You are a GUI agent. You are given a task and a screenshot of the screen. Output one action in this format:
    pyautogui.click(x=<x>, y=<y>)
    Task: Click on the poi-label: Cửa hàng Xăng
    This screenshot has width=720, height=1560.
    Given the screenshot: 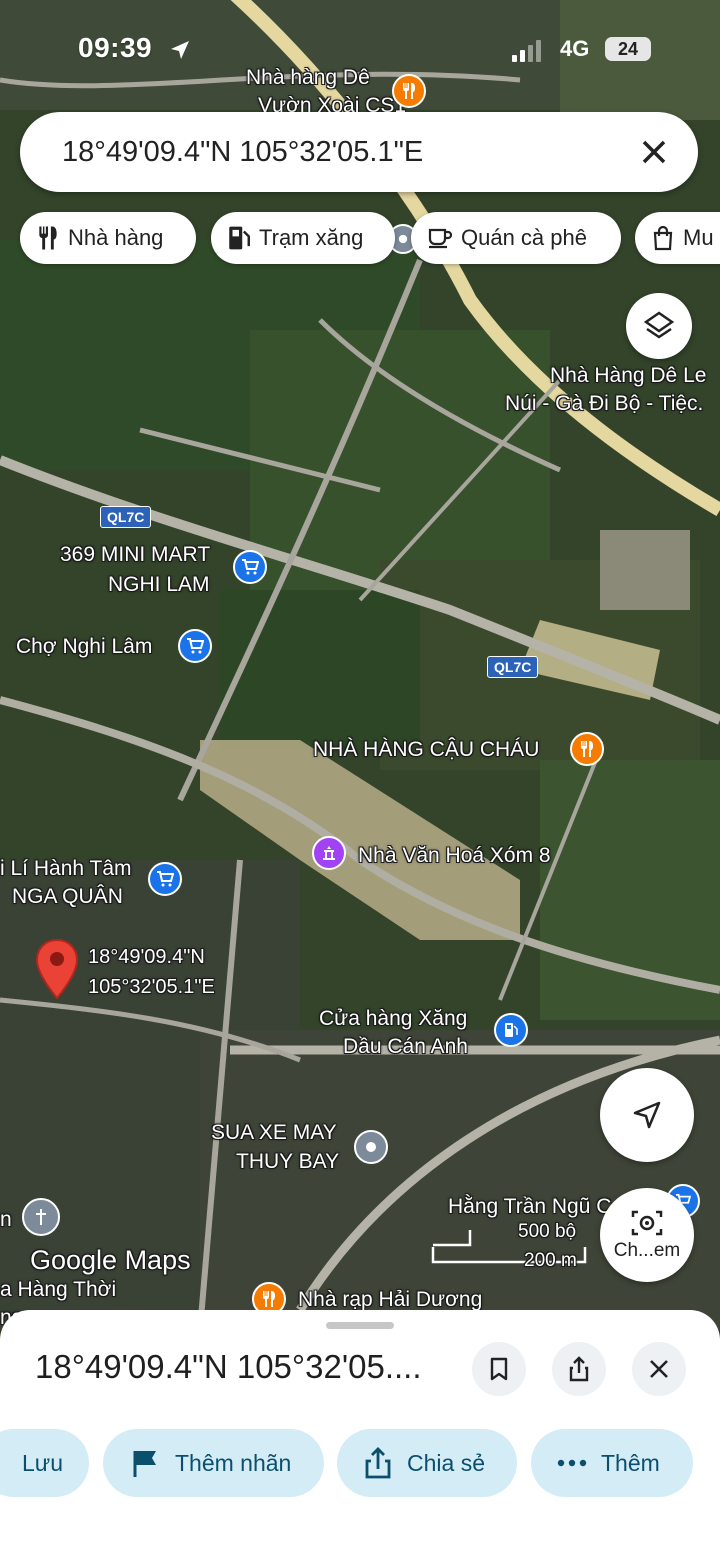 What is the action you would take?
    pyautogui.click(x=393, y=1019)
    